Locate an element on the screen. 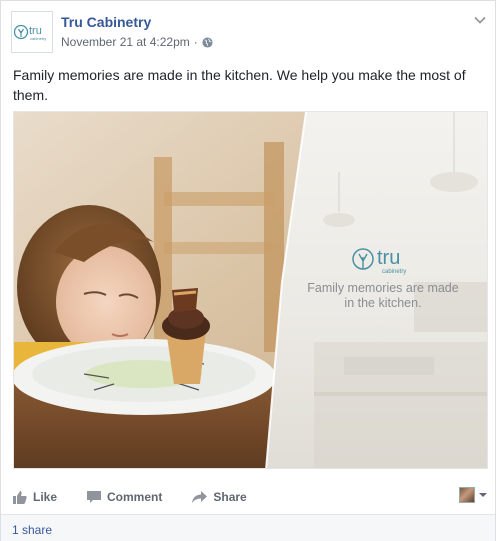  chevron-down-icon is located at coordinates (480, 20).